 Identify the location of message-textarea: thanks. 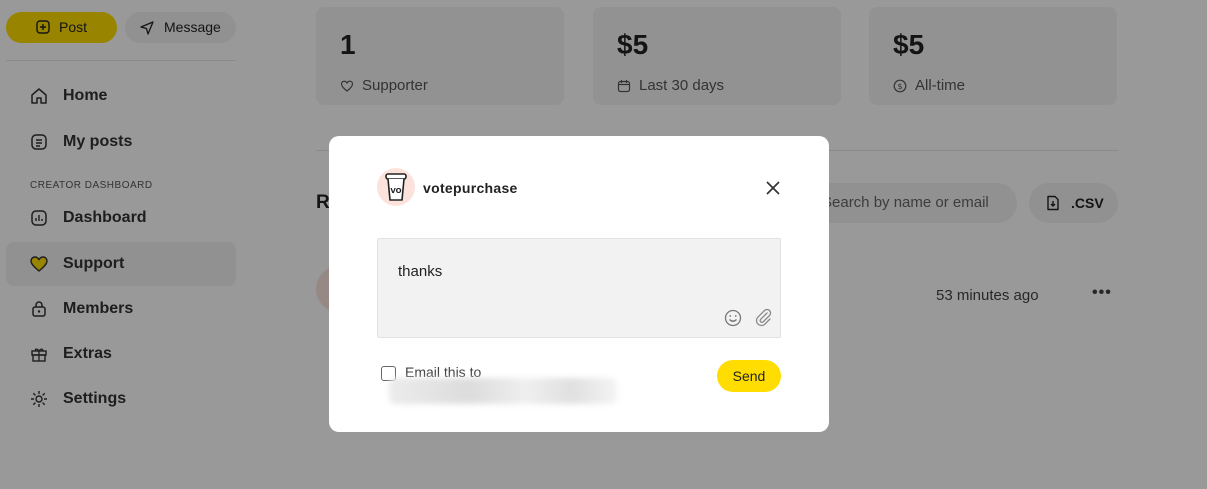
(579, 288).